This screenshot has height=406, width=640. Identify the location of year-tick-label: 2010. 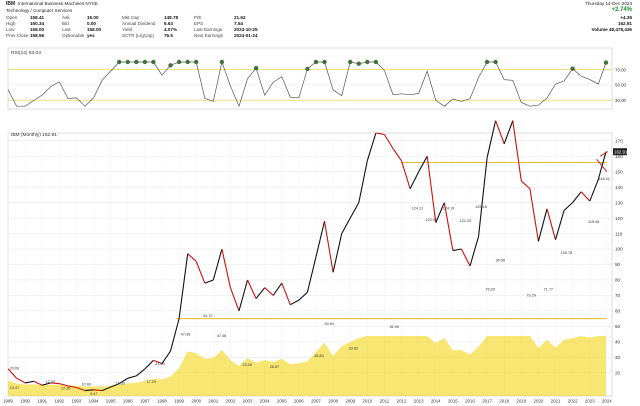
(367, 401).